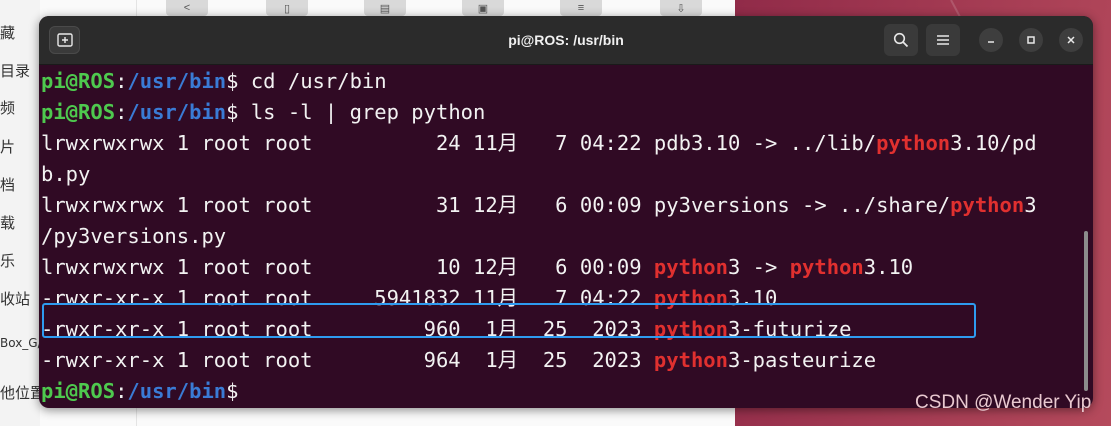 Image resolution: width=1111 pixels, height=426 pixels. I want to click on hamburger-menu-icon, so click(943, 40).